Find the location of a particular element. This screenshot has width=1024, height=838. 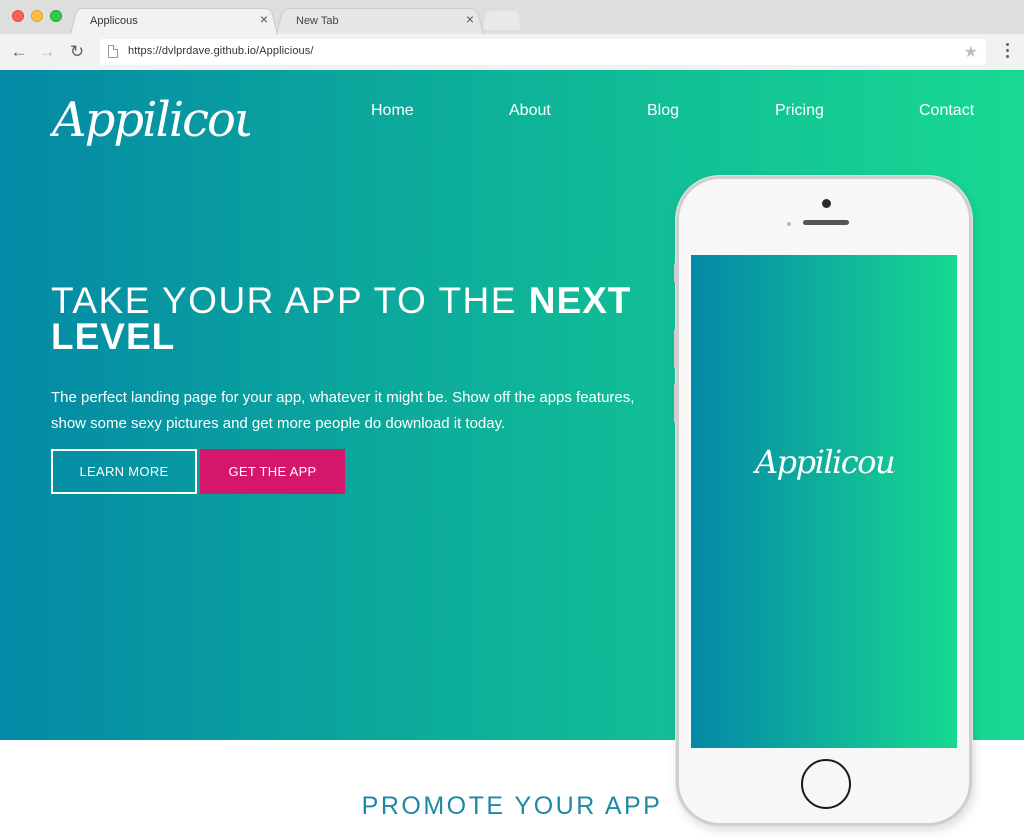

nav-blog: Blog is located at coordinates (663, 111).